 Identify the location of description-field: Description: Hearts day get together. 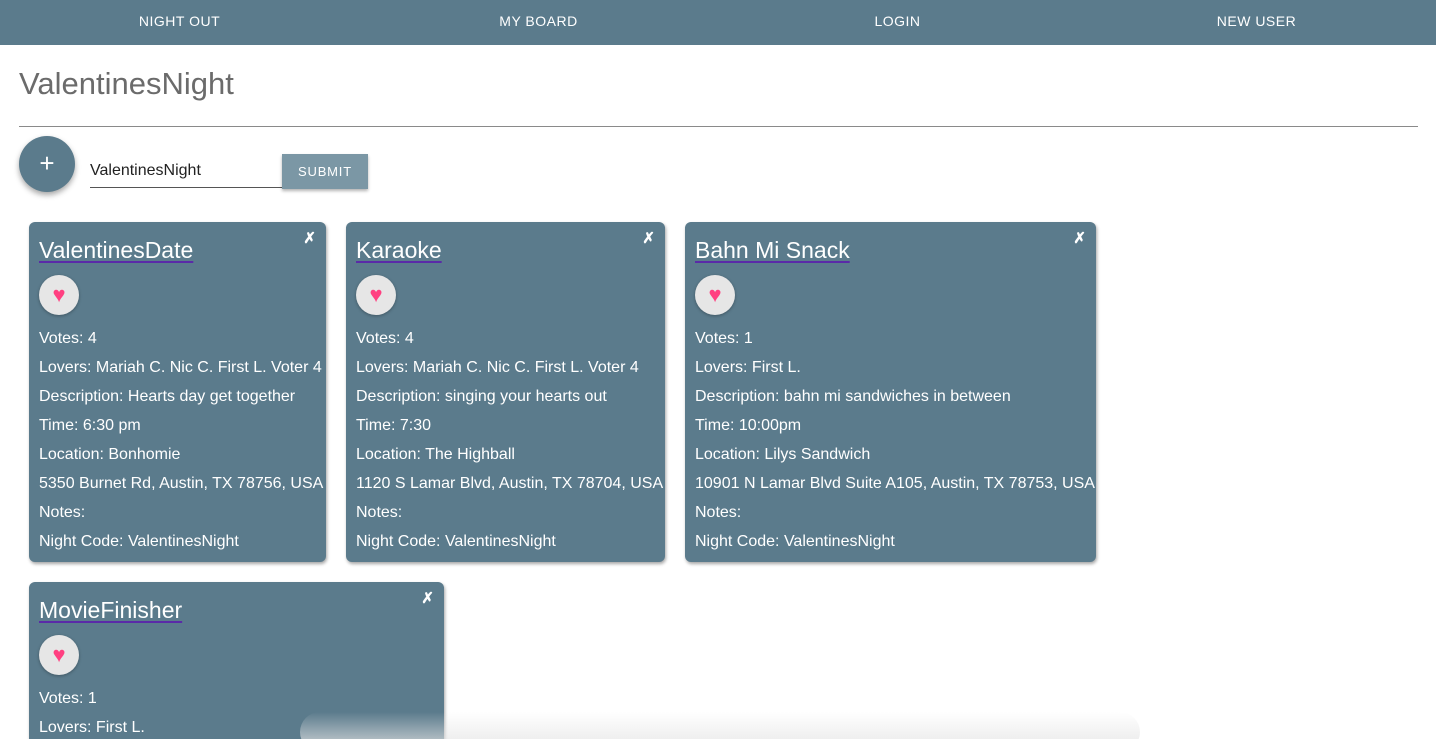
(167, 396).